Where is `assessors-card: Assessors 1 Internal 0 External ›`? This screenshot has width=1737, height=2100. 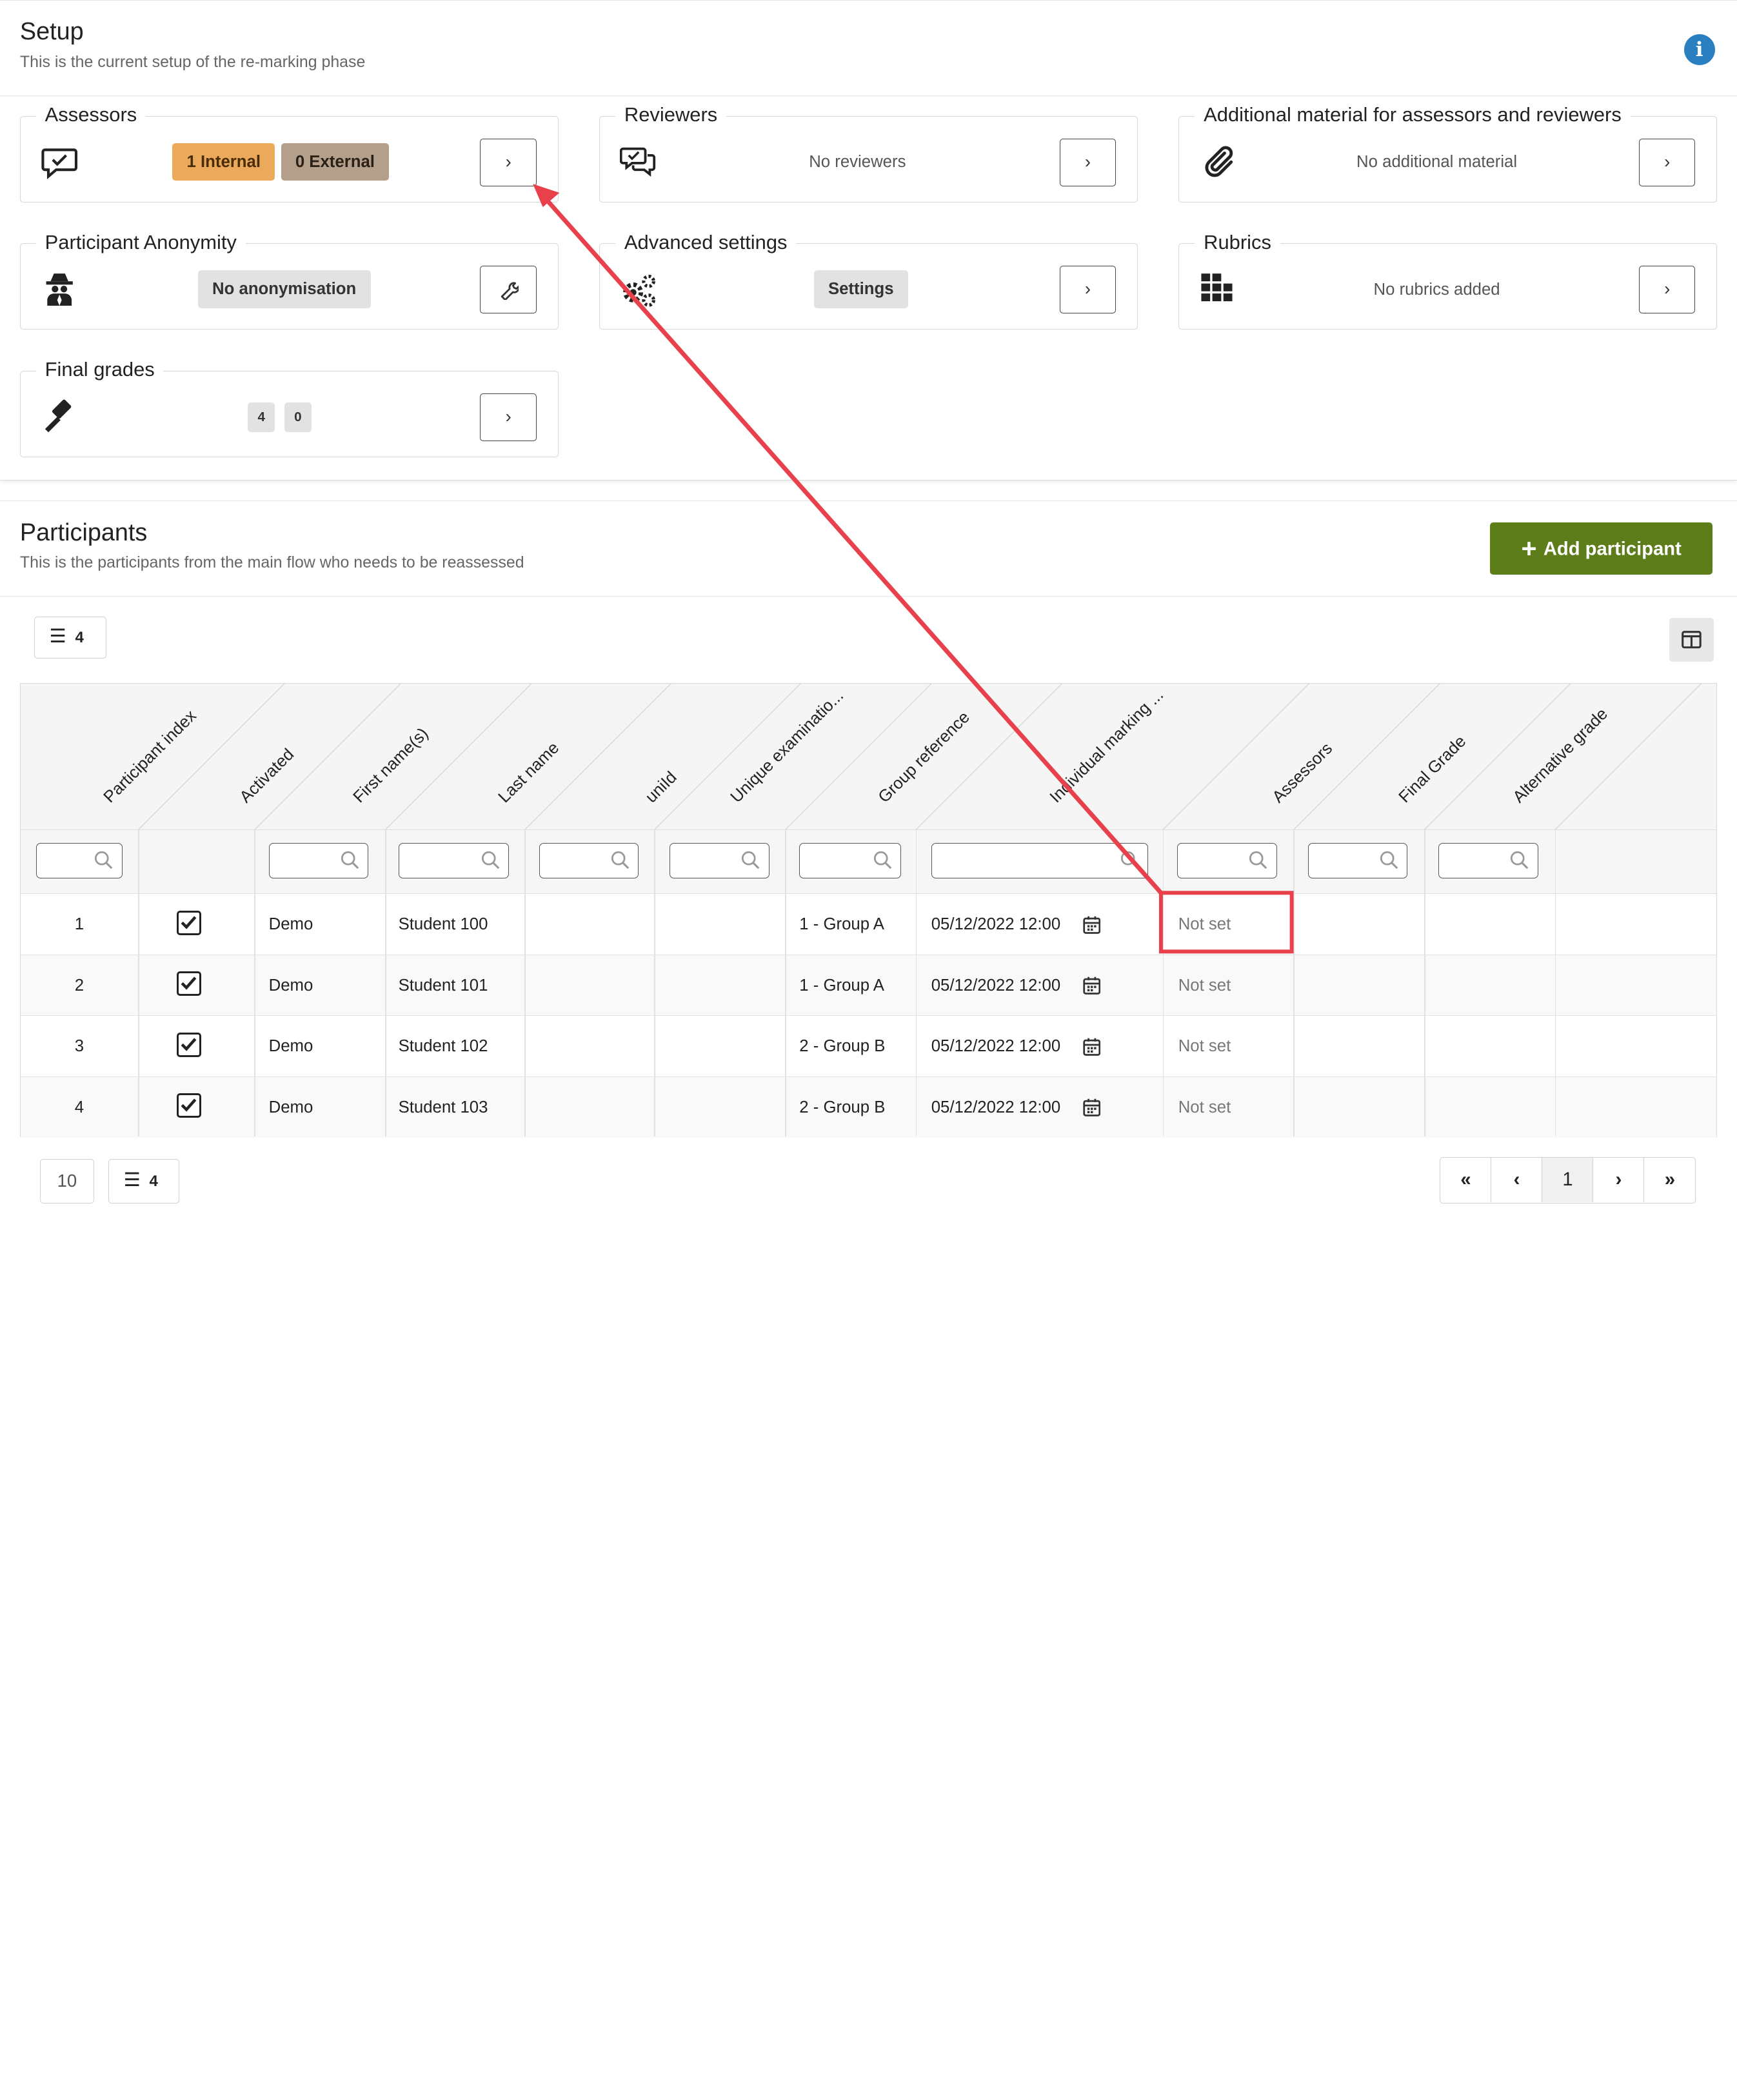
assessors-card: Assessors 1 Internal 0 External › is located at coordinates (289, 153).